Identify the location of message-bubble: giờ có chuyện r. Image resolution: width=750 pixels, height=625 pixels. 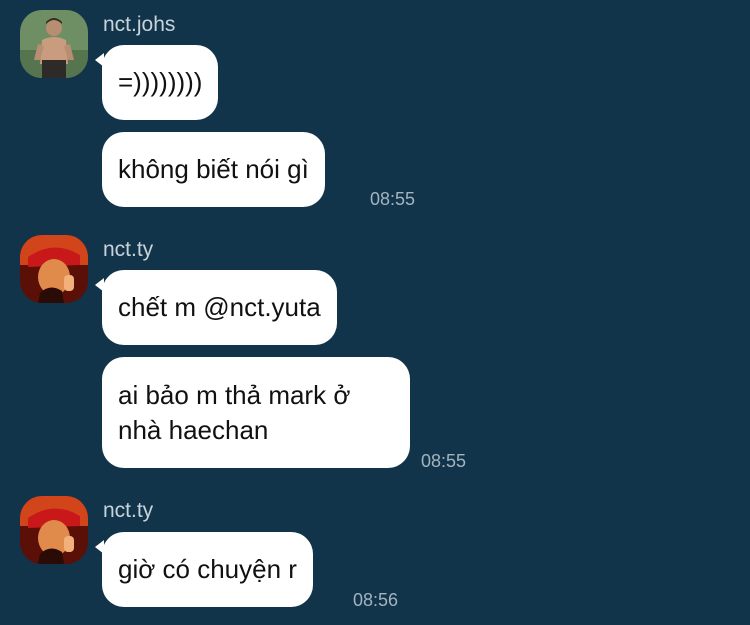
(204, 569).